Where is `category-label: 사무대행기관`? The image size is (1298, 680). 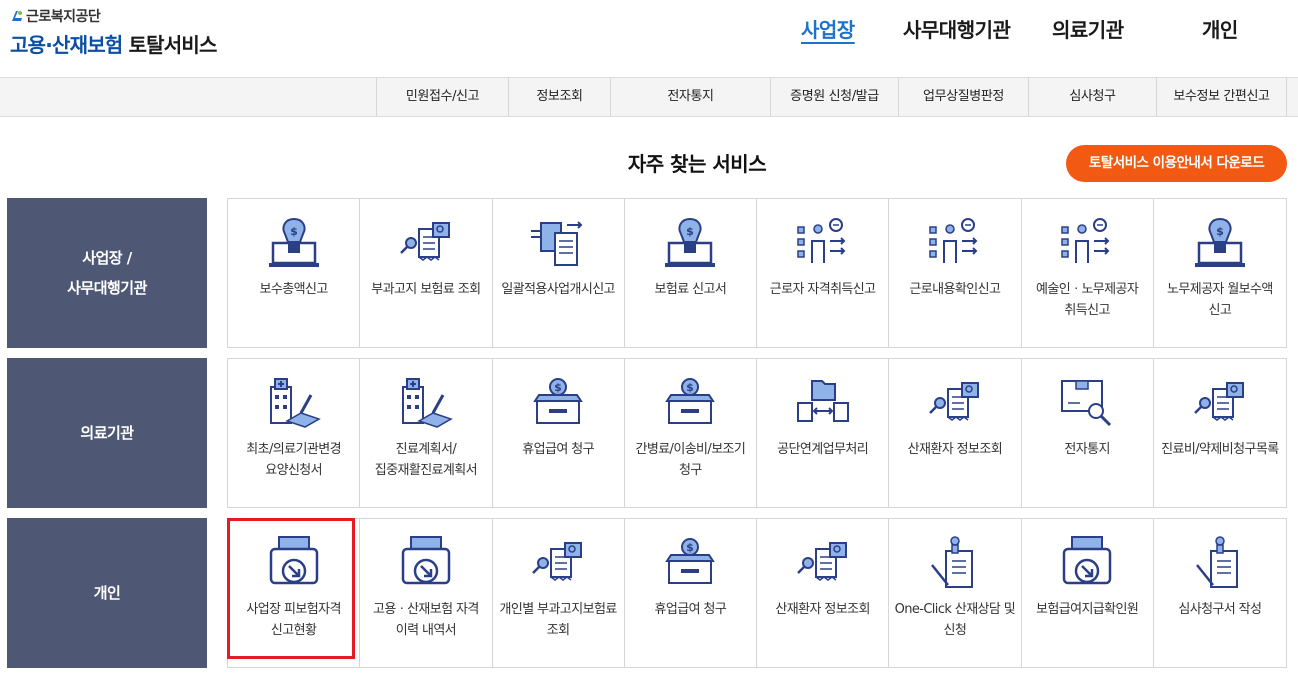
category-label: 사무대행기관 is located at coordinates (107, 288).